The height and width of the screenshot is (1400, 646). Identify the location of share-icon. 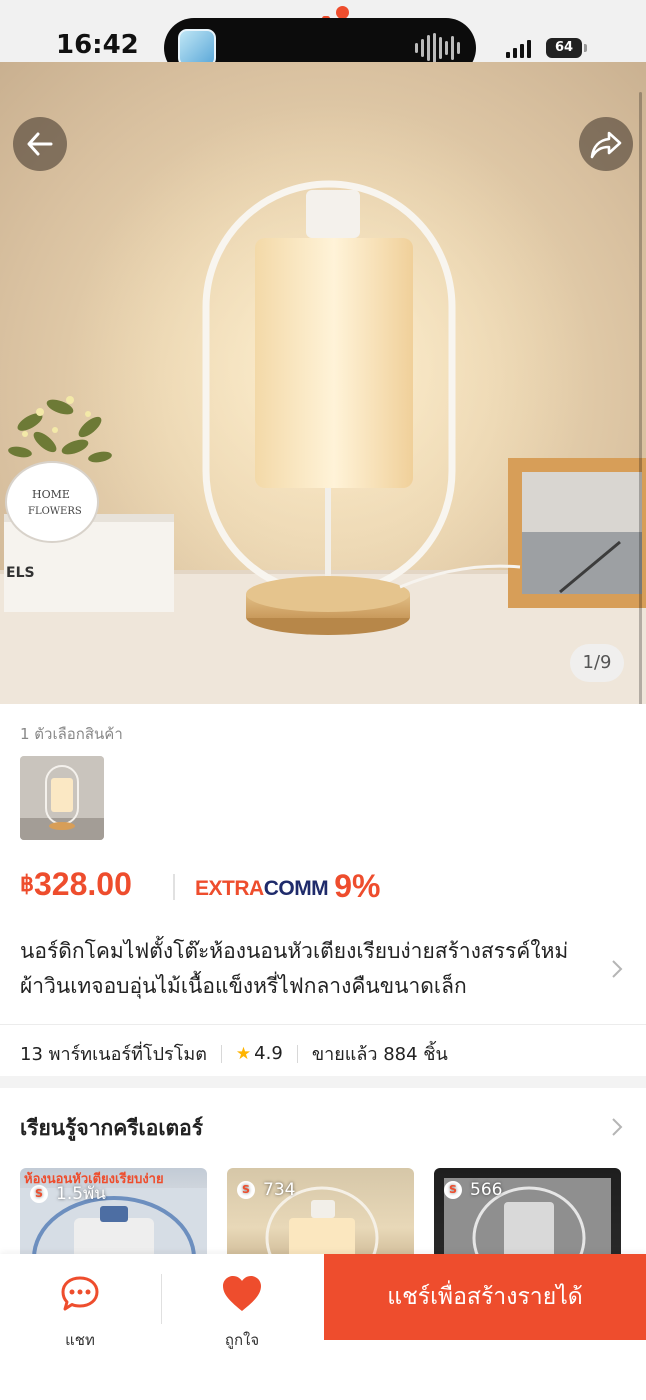
(606, 145).